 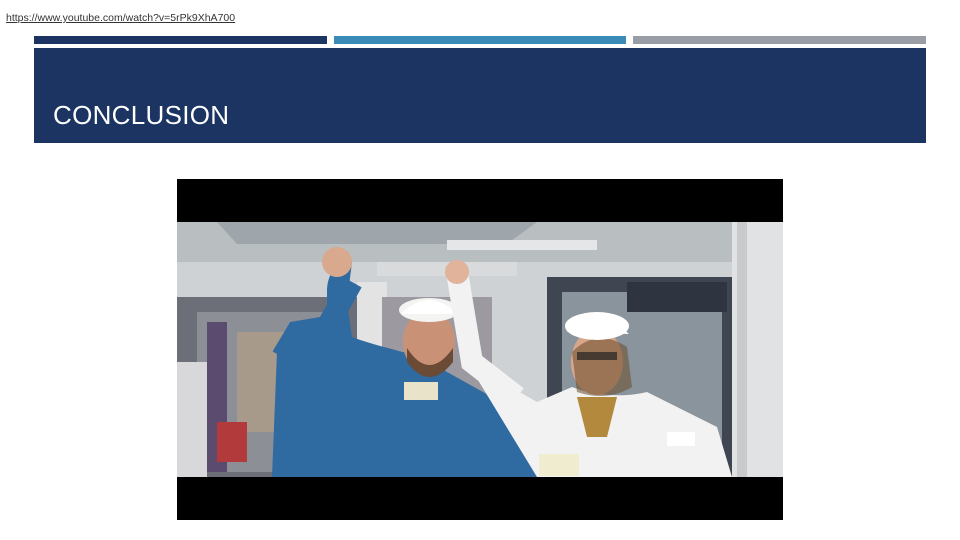 What do you see at coordinates (779, 40) in the screenshot?
I see `accent-bar-gray` at bounding box center [779, 40].